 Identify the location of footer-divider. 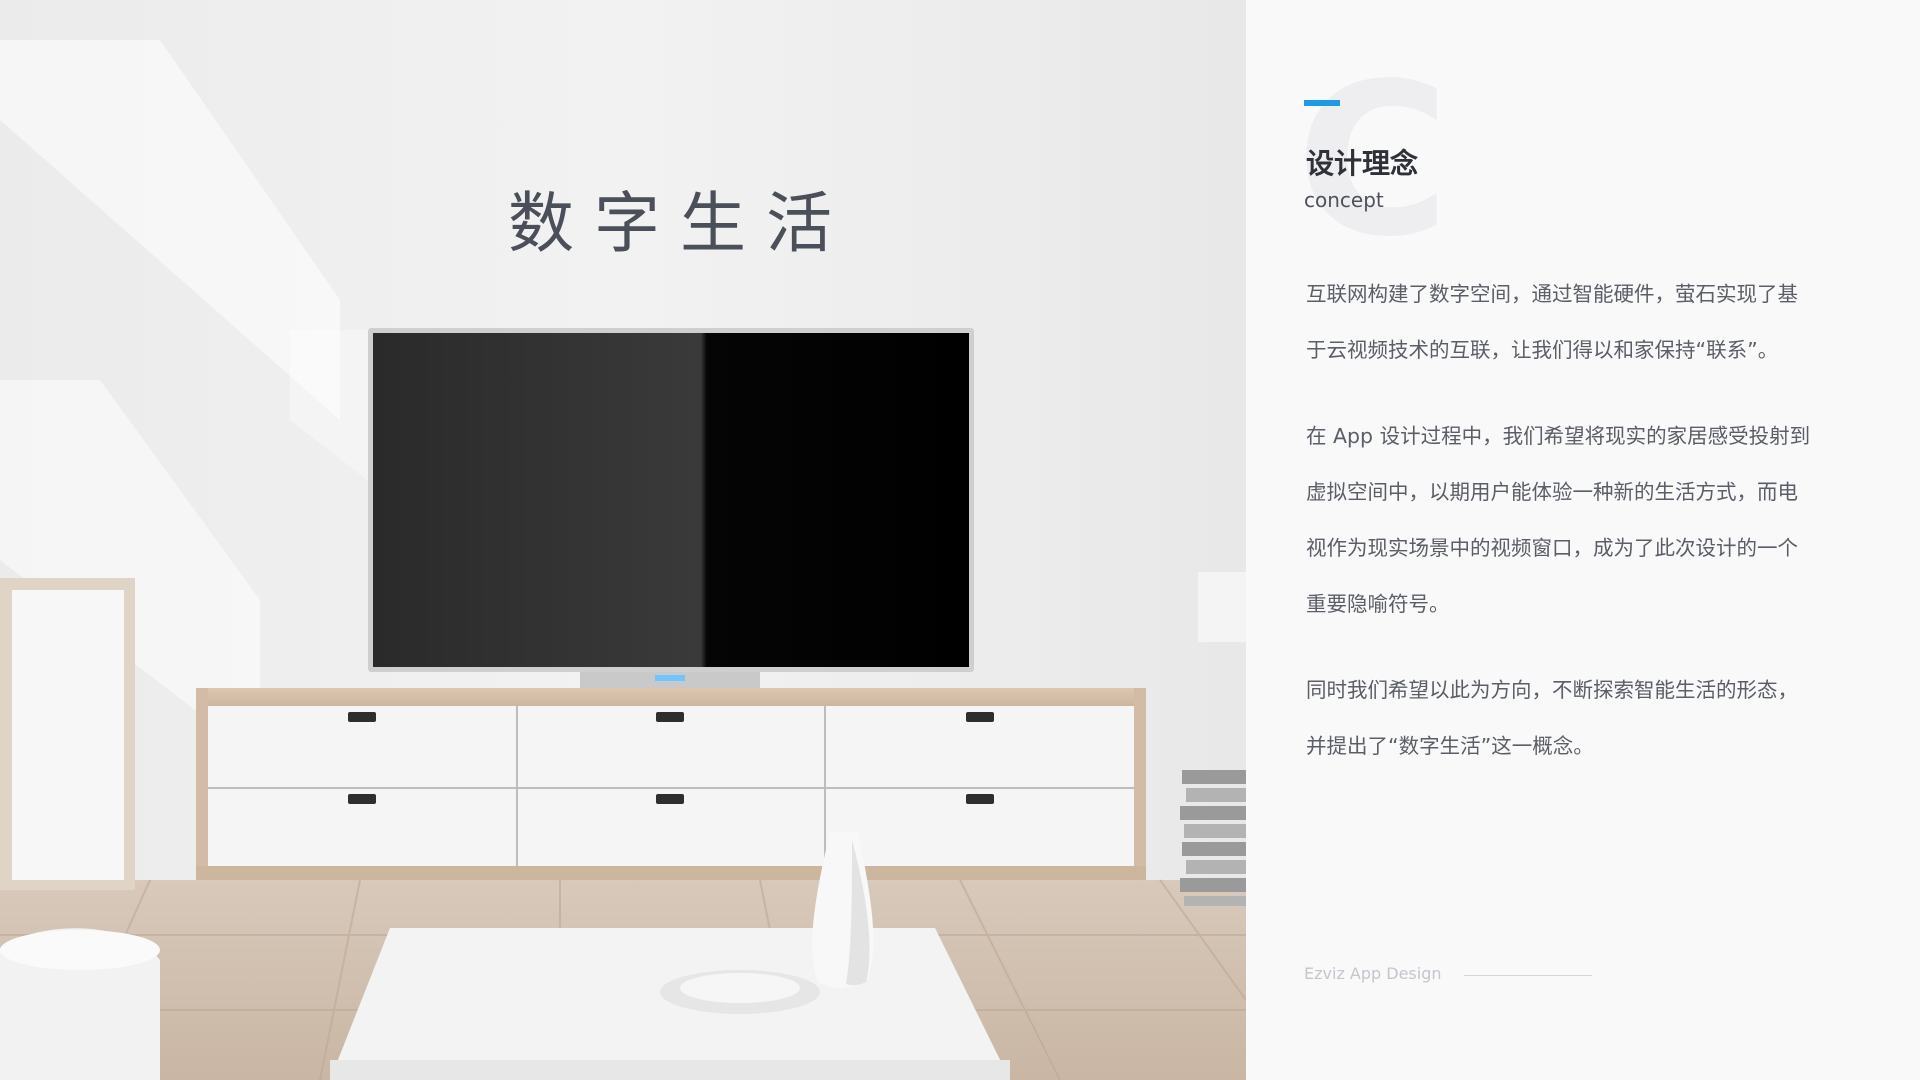
(1528, 975).